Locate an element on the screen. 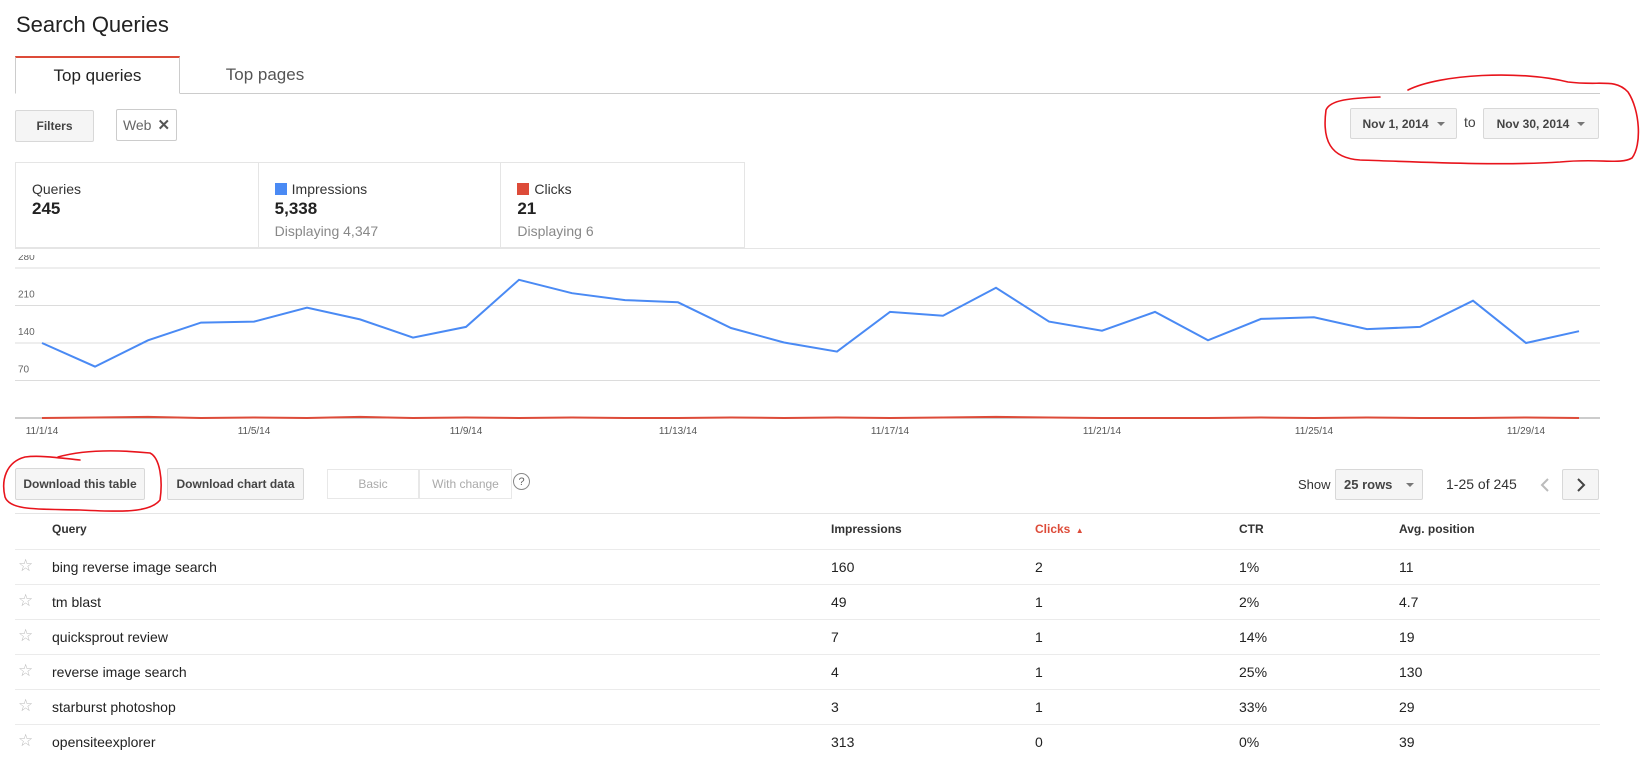 The height and width of the screenshot is (759, 1641). filters-button: Filters is located at coordinates (54, 126).